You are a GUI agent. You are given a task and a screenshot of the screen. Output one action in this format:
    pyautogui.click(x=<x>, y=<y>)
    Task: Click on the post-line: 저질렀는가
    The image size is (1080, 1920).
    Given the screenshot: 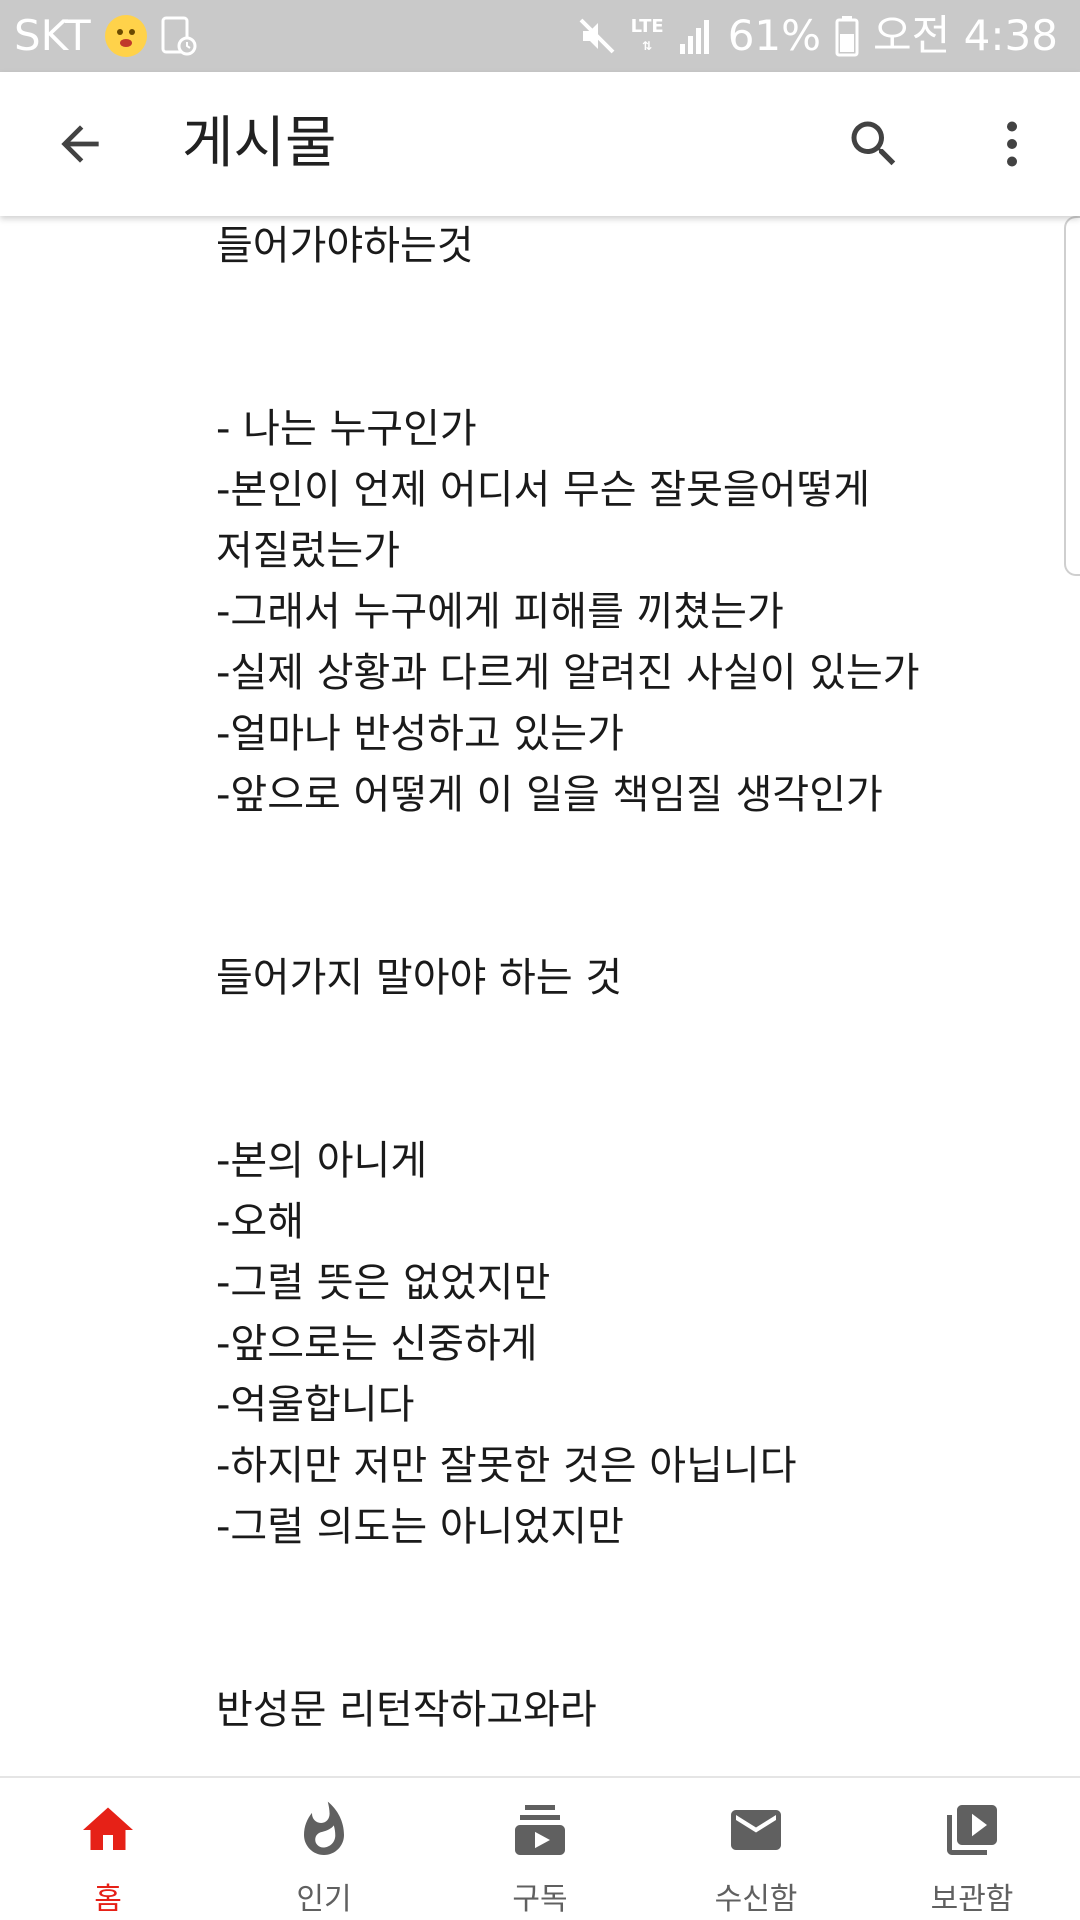 What is the action you would take?
    pyautogui.click(x=308, y=551)
    